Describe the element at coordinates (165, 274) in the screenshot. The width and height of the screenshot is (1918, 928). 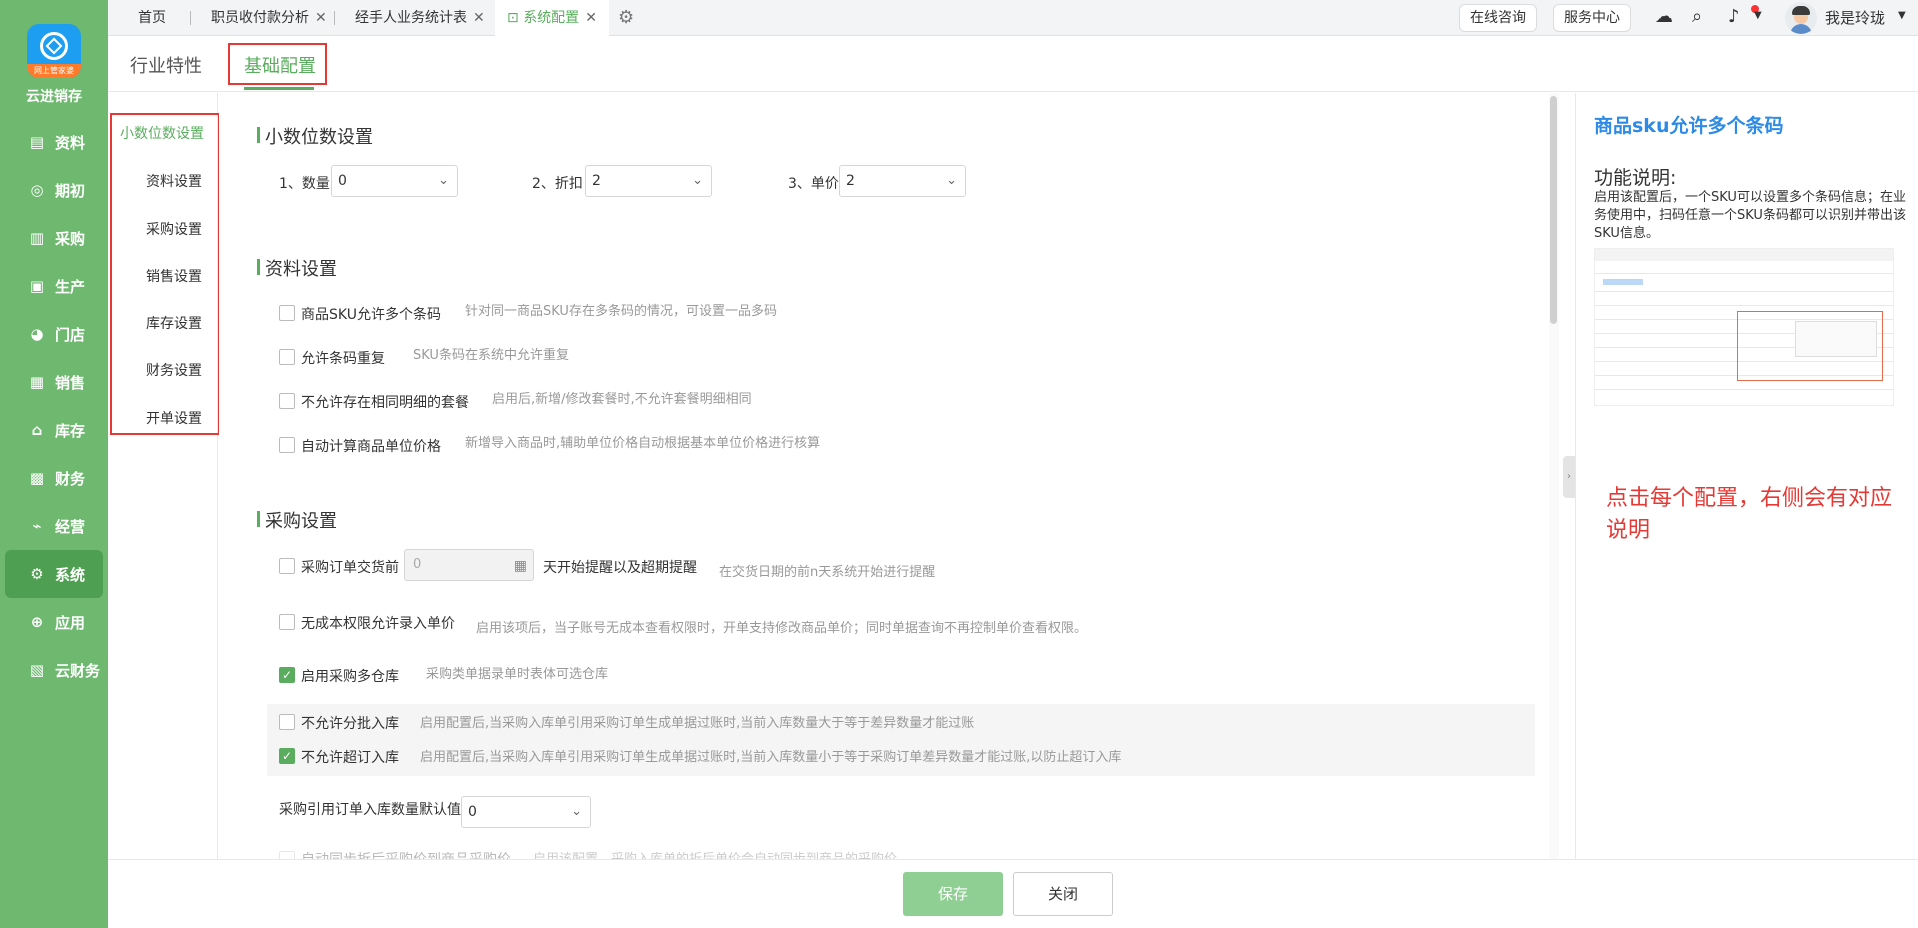
I see `highlight-box` at that location.